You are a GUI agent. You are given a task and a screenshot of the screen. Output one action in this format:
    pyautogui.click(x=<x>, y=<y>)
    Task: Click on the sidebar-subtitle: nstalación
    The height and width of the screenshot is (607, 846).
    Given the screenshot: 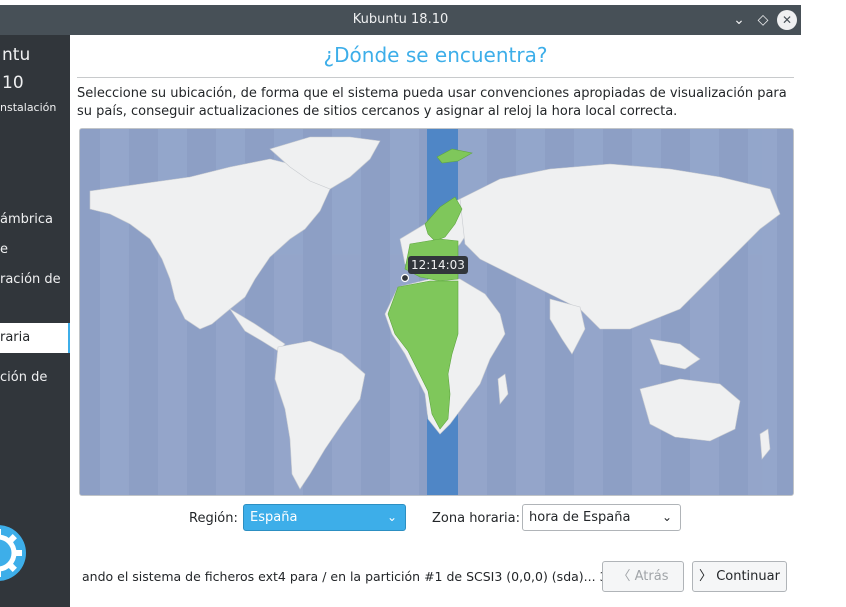 What is the action you would take?
    pyautogui.click(x=28, y=107)
    